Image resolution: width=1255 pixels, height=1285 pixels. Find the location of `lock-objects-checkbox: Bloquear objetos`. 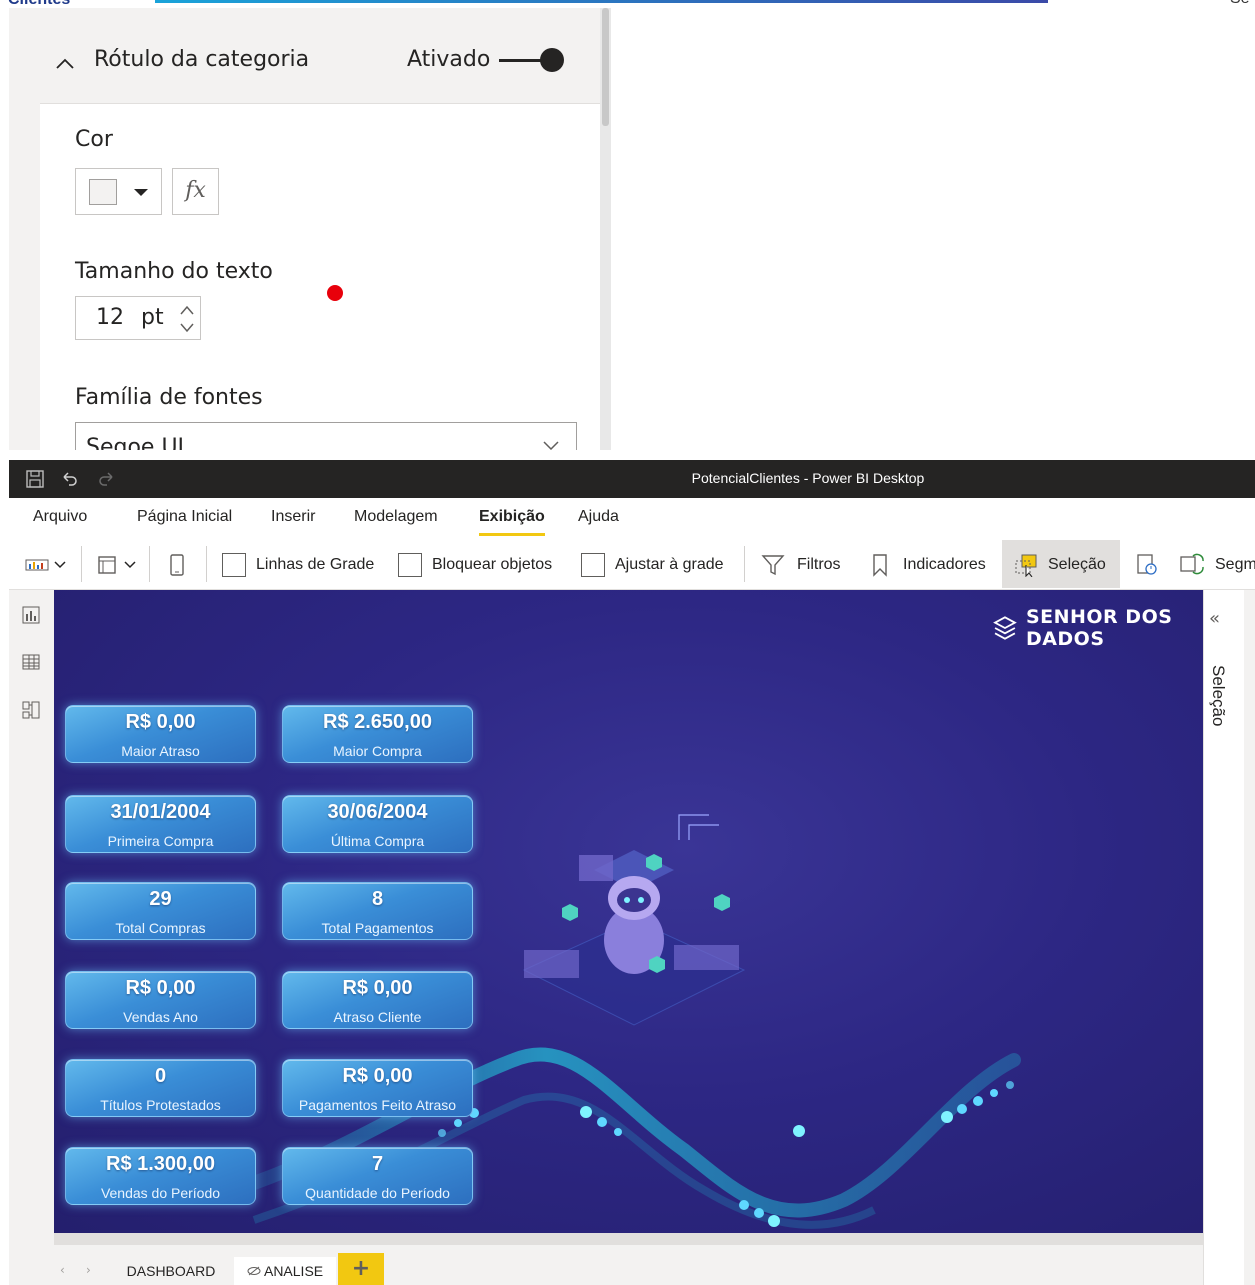

lock-objects-checkbox: Bloquear objetos is located at coordinates (475, 565).